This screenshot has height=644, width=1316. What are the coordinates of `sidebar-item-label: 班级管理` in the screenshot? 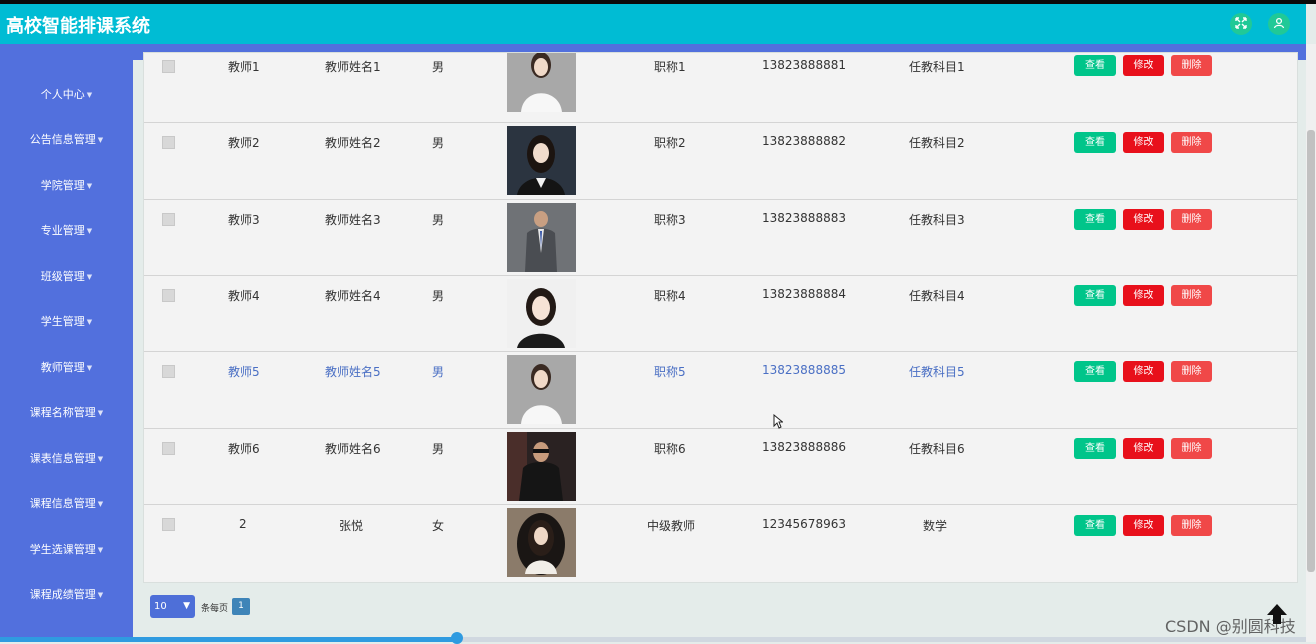 It's located at (62, 276).